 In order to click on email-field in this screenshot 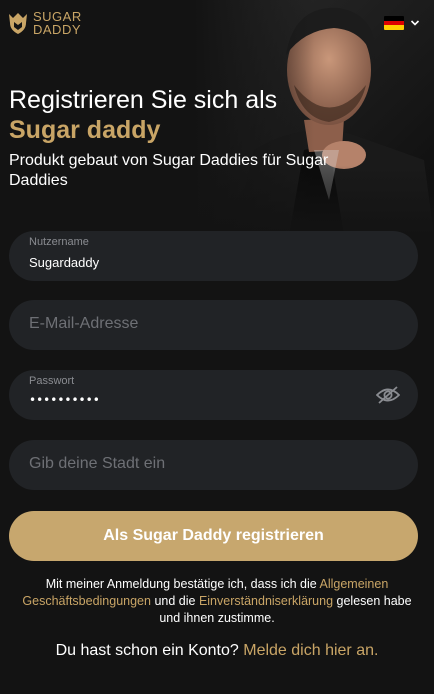, I will do `click(213, 325)`.